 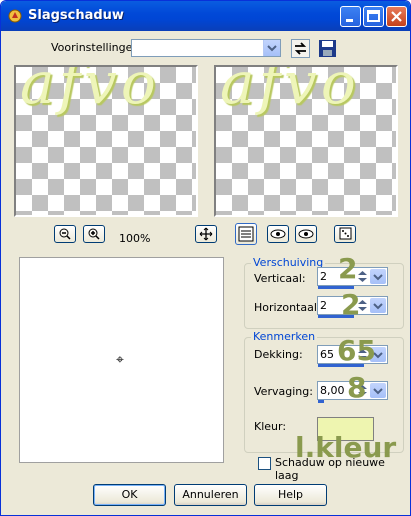 I want to click on pan-button, so click(x=206, y=234).